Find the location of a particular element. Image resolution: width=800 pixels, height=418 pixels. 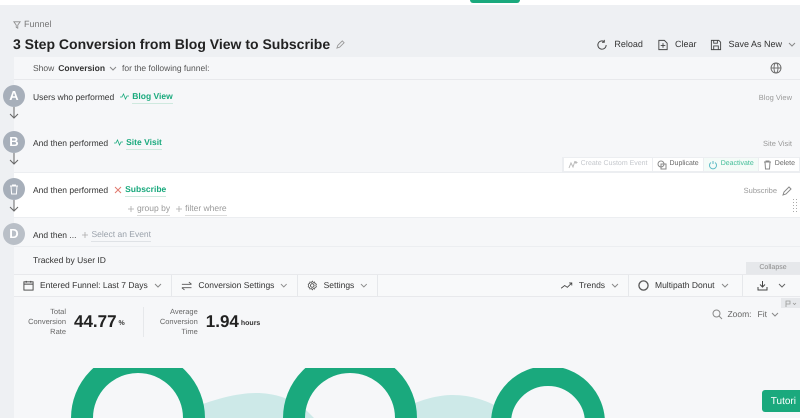

step-marker: B is located at coordinates (14, 142).